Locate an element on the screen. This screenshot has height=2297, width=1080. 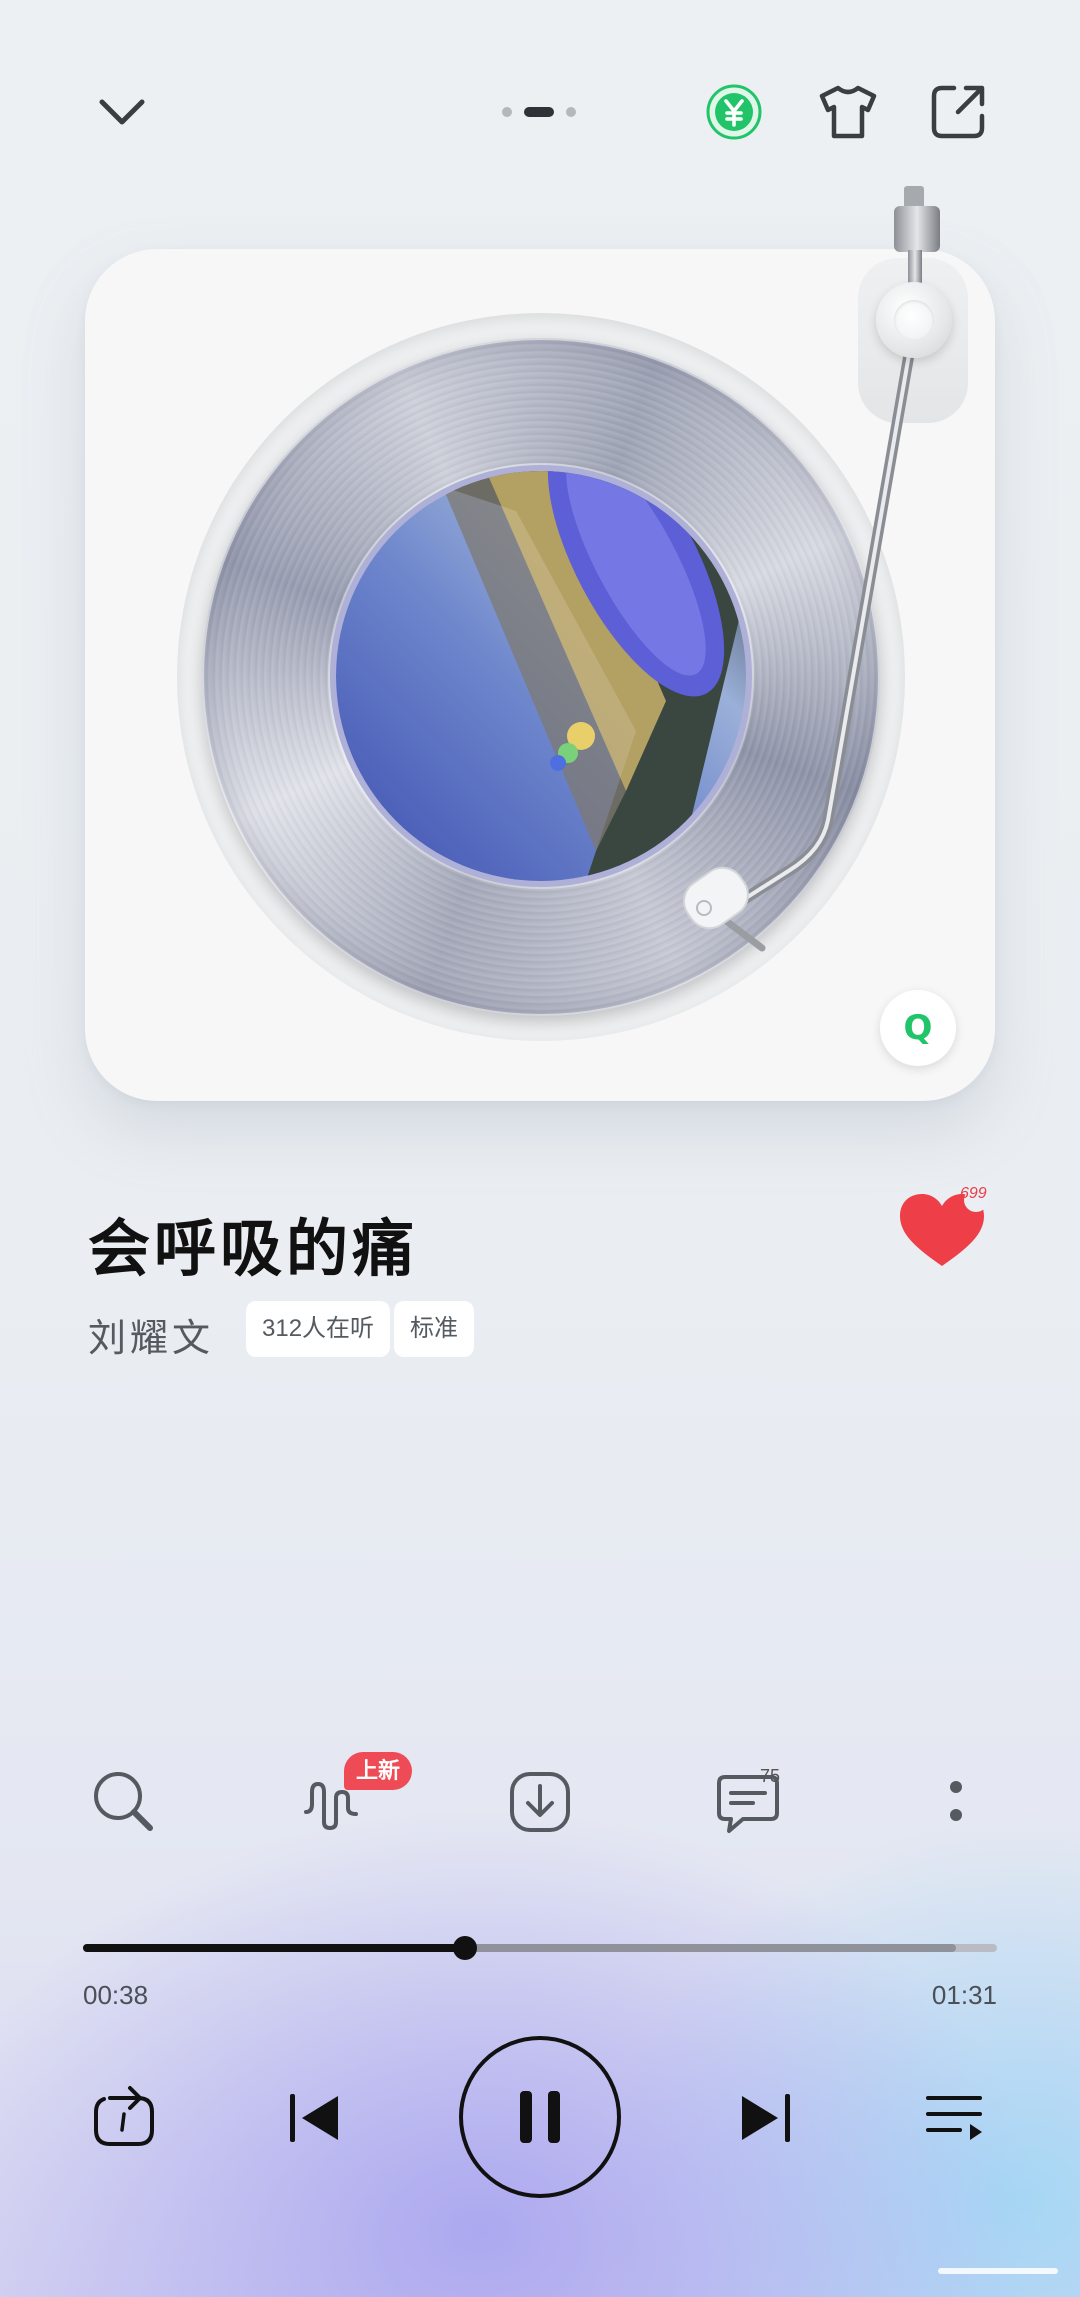
comment-count: 75 is located at coordinates (770, 1776).